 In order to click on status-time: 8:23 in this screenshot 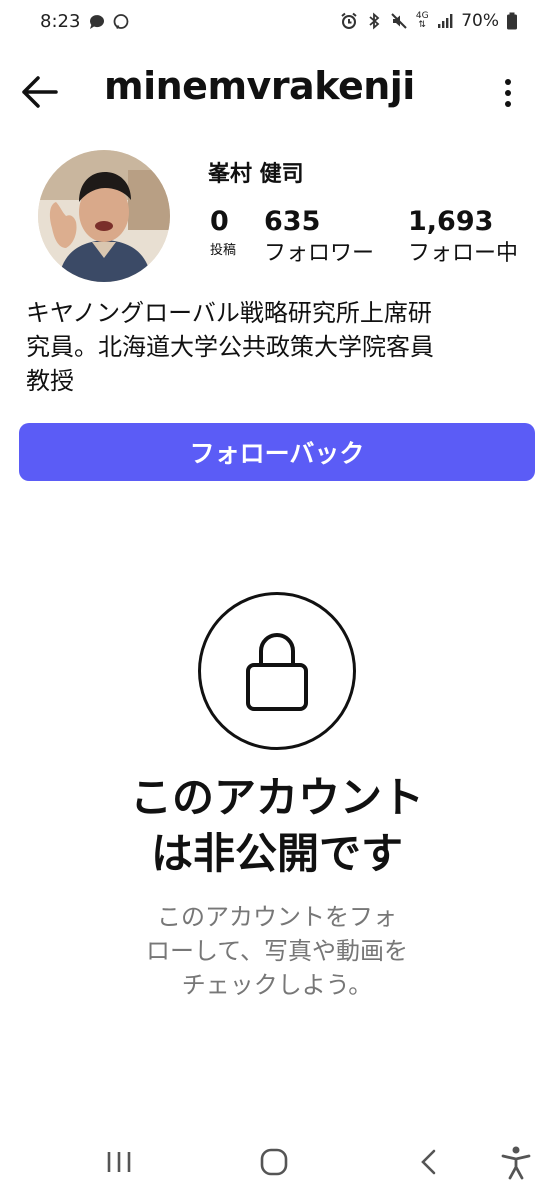, I will do `click(60, 21)`.